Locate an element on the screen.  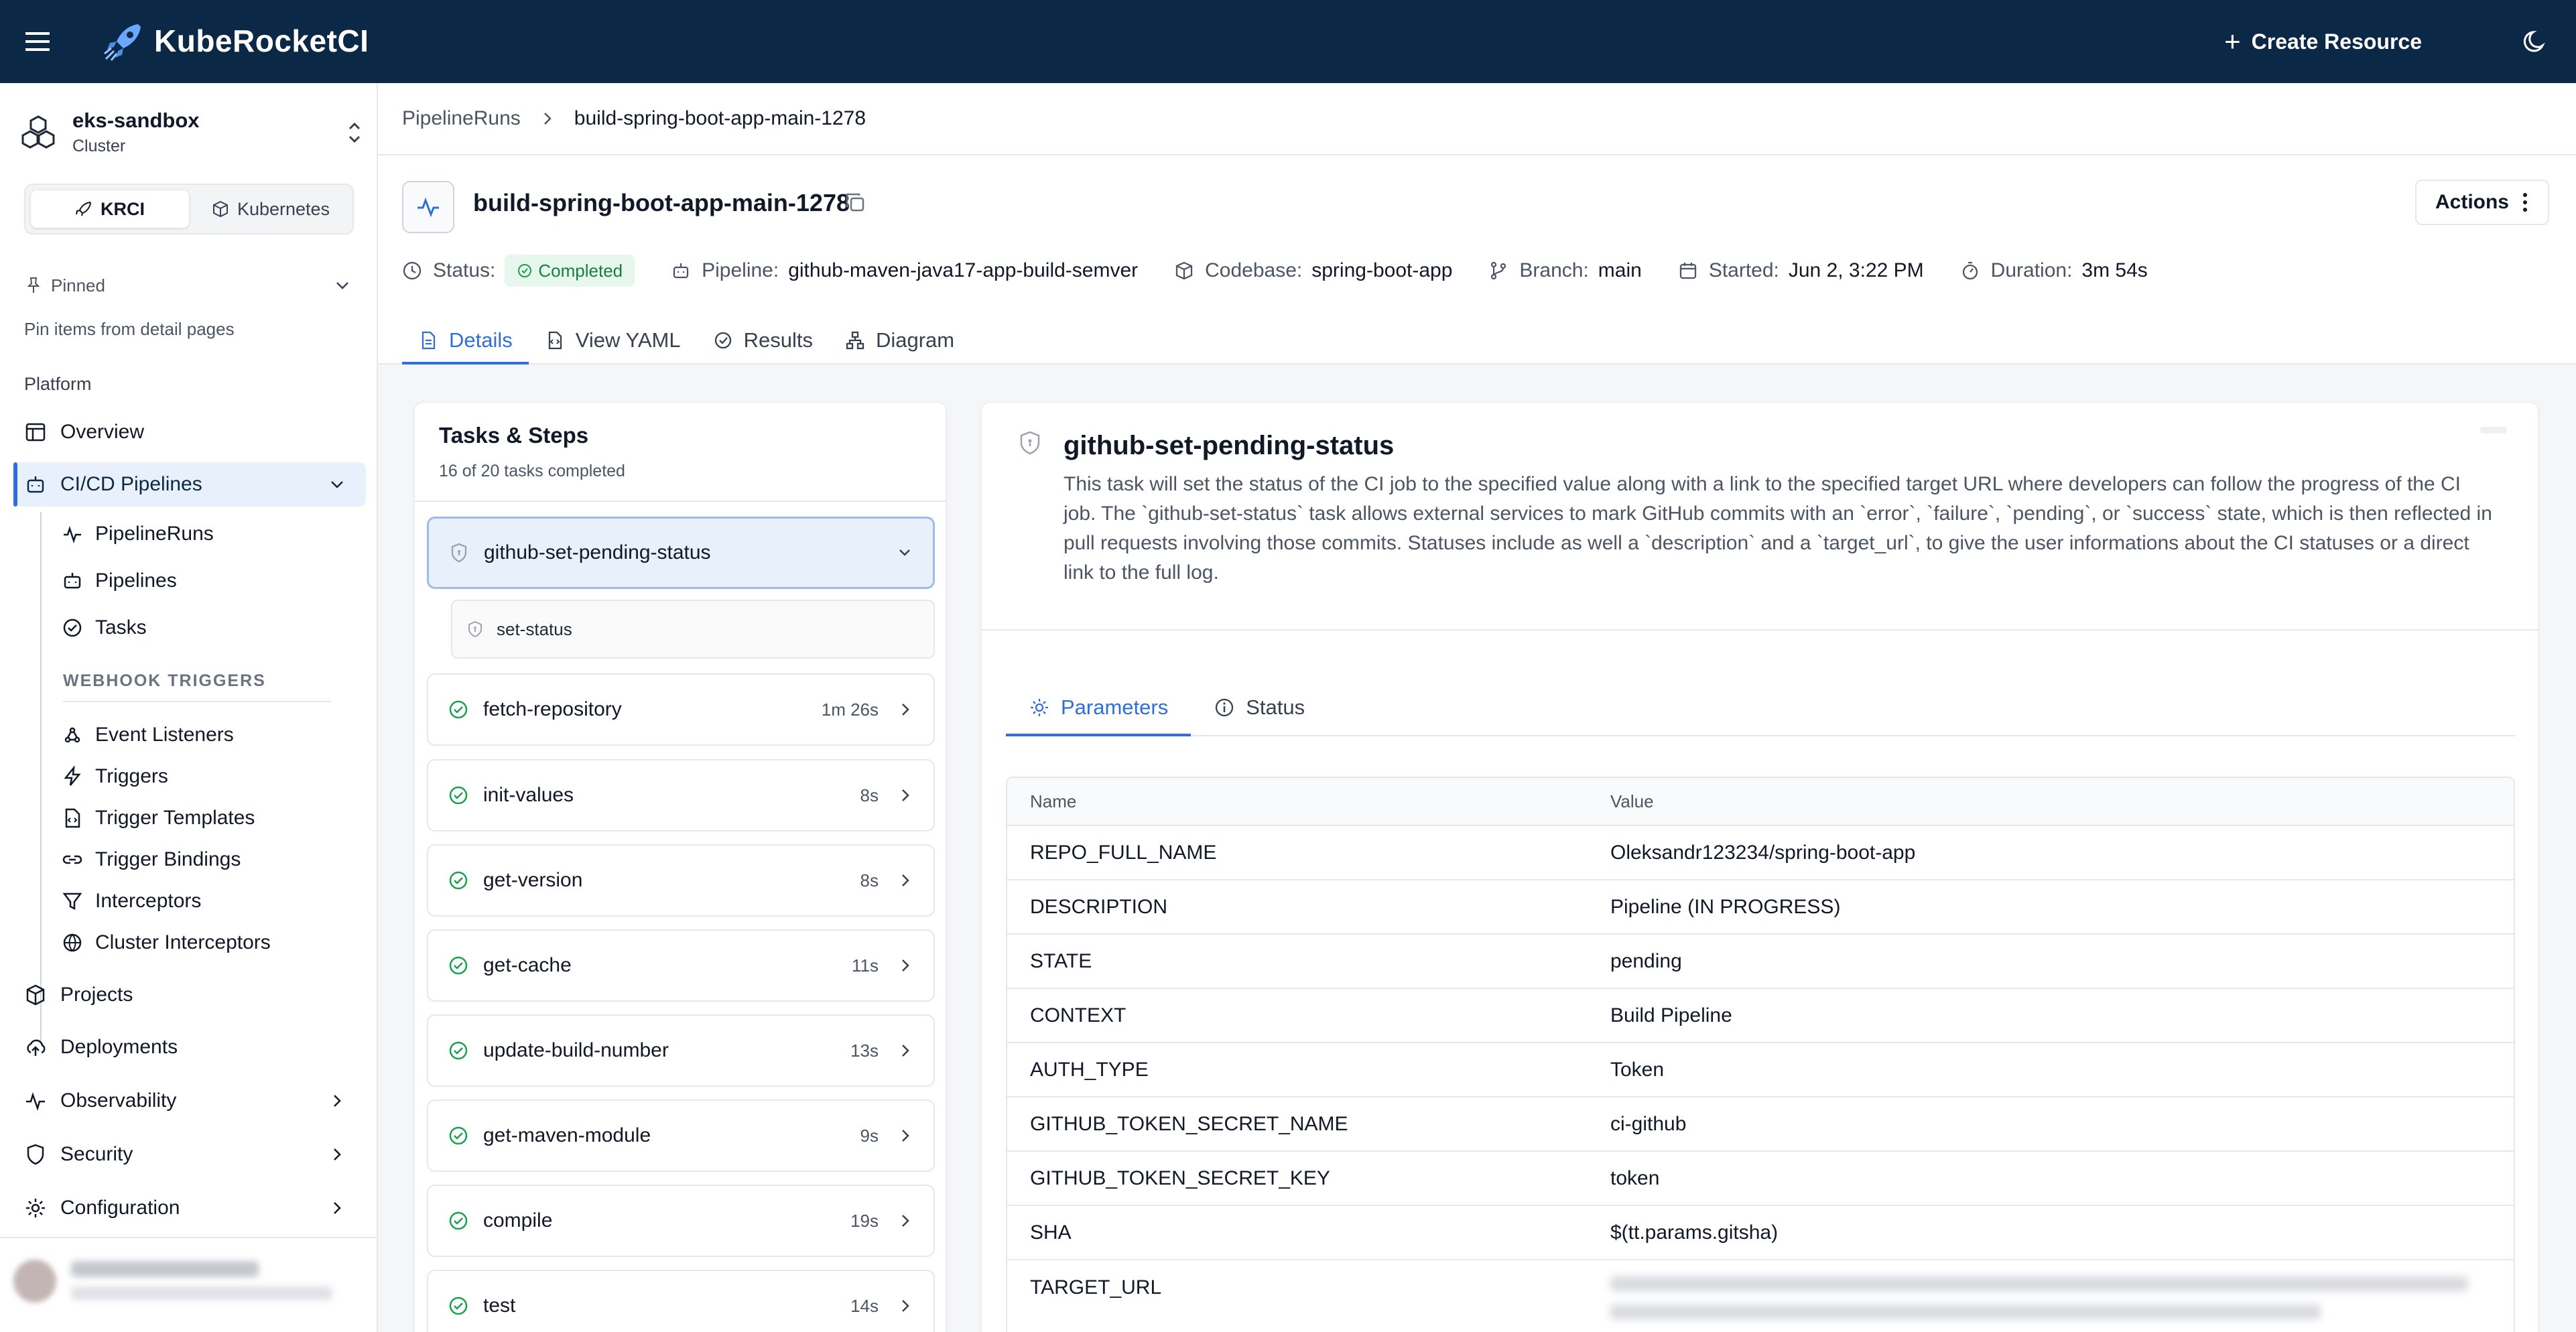
git-branch-icon is located at coordinates (1498, 270).